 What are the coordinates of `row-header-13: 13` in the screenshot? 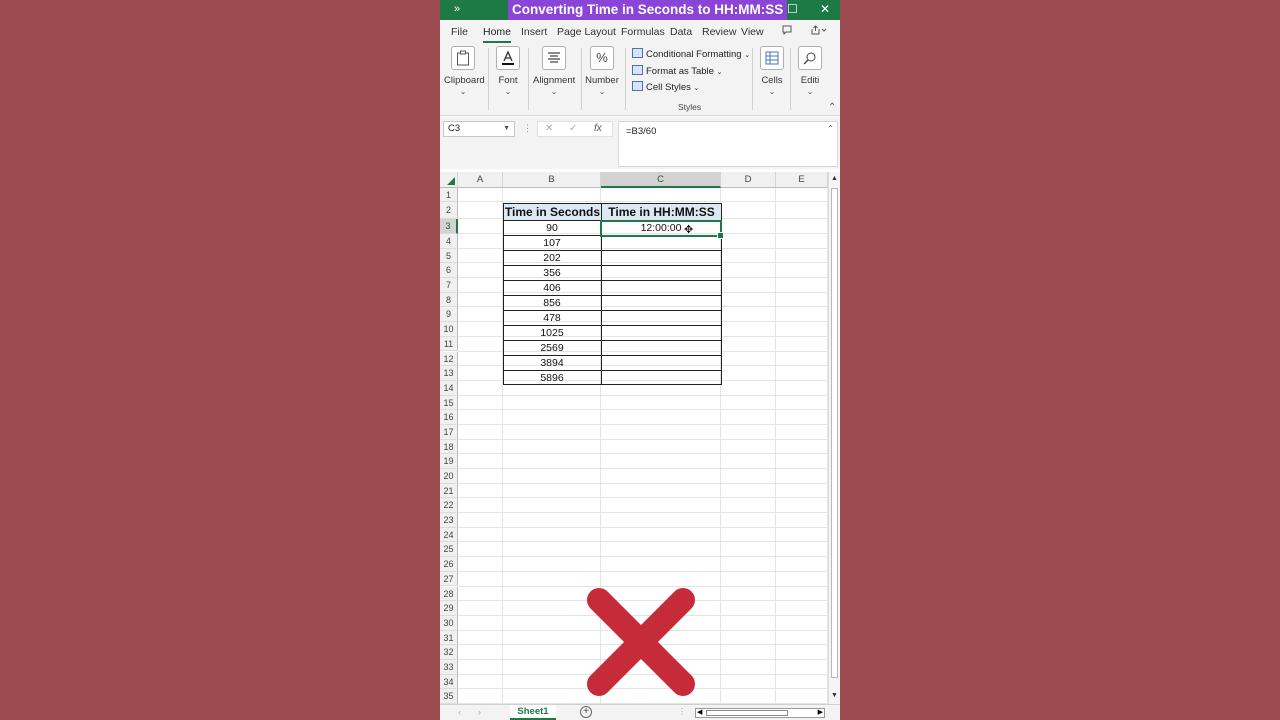 It's located at (449, 373).